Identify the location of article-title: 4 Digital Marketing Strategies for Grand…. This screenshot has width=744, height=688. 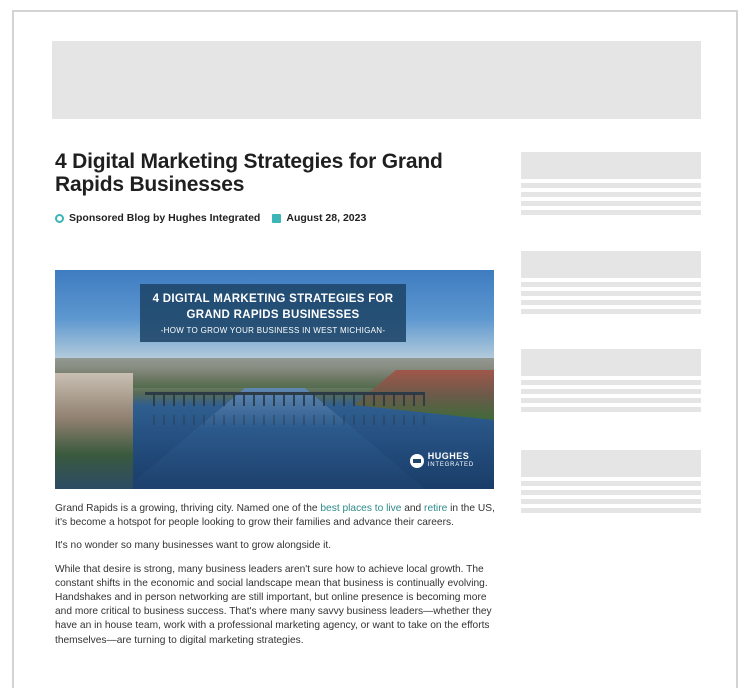
(249, 173).